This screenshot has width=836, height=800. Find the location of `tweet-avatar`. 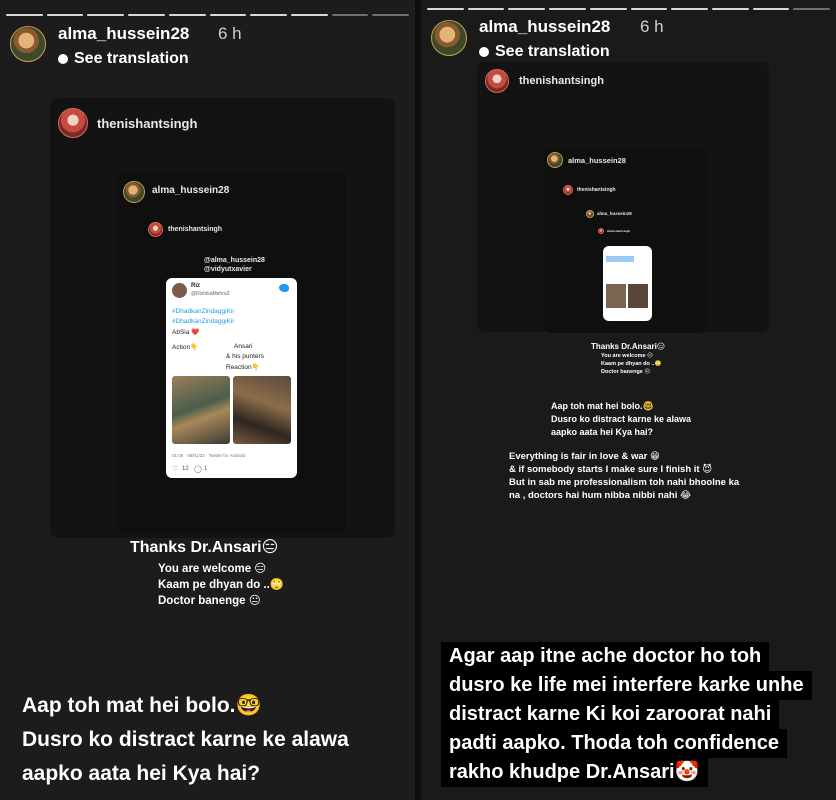

tweet-avatar is located at coordinates (179, 290).